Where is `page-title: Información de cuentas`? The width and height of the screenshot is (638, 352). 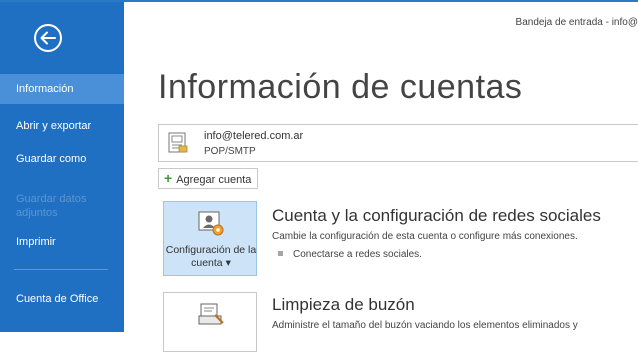 page-title: Información de cuentas is located at coordinates (340, 87).